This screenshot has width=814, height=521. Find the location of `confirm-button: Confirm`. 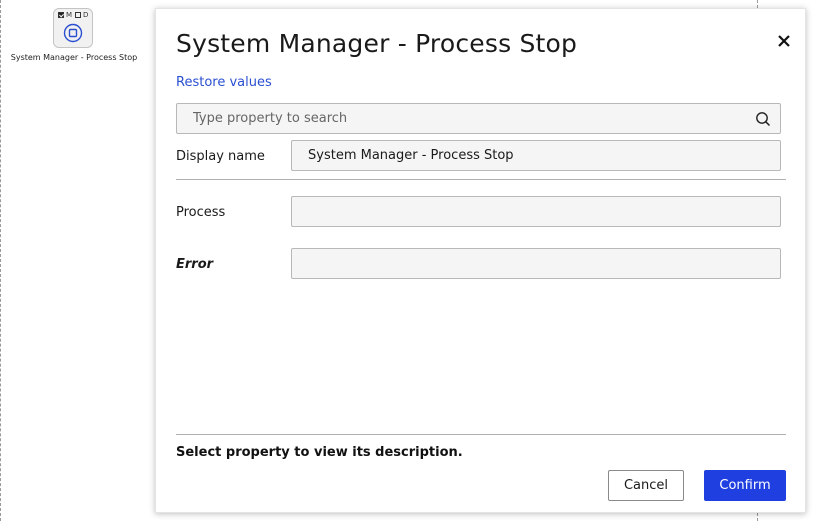

confirm-button: Confirm is located at coordinates (745, 485).